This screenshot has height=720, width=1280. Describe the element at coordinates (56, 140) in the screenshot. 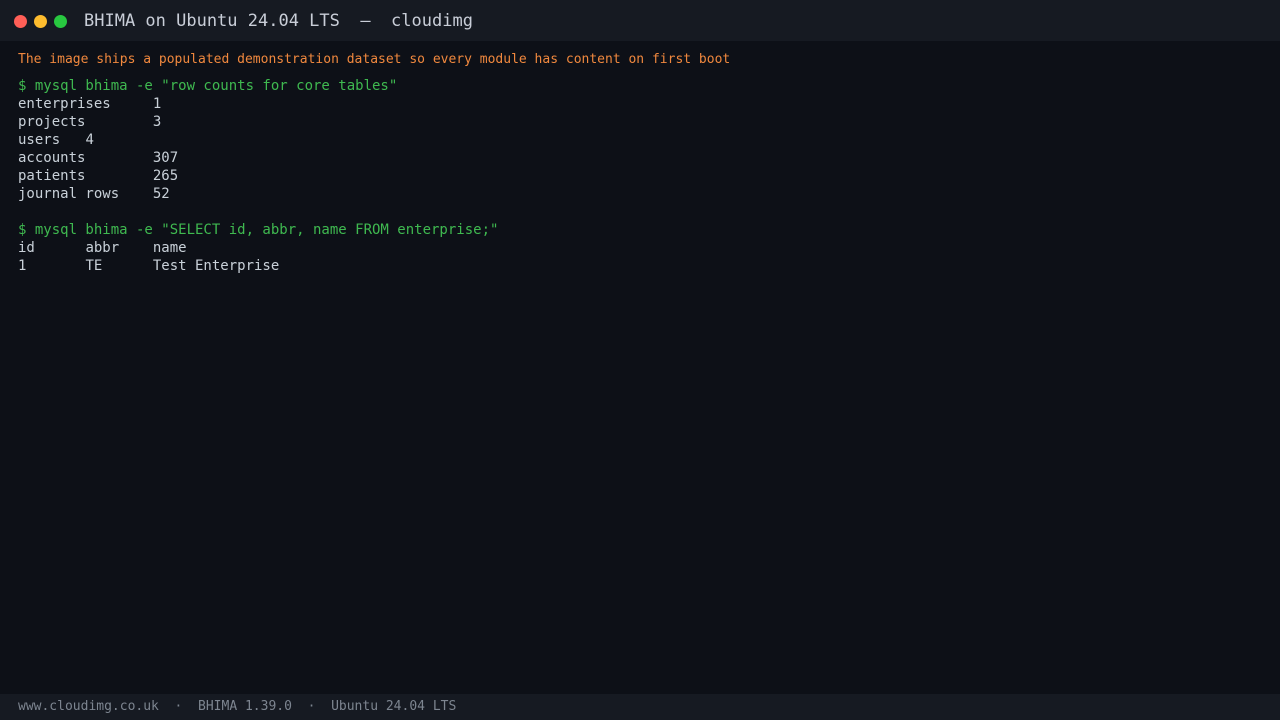

I see `output-line: users 4` at that location.